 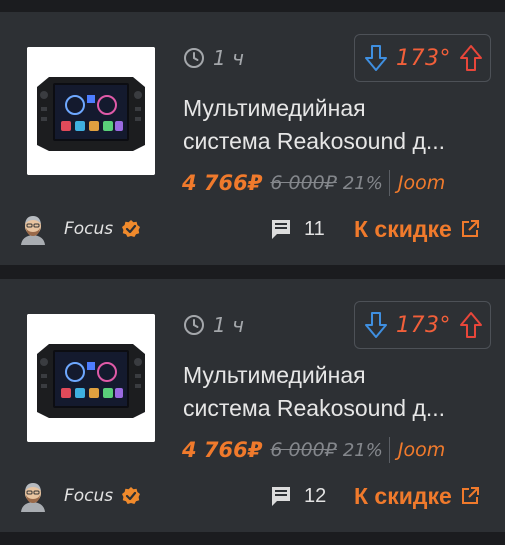 What do you see at coordinates (297, 229) in the screenshot?
I see `comments-button: 11` at bounding box center [297, 229].